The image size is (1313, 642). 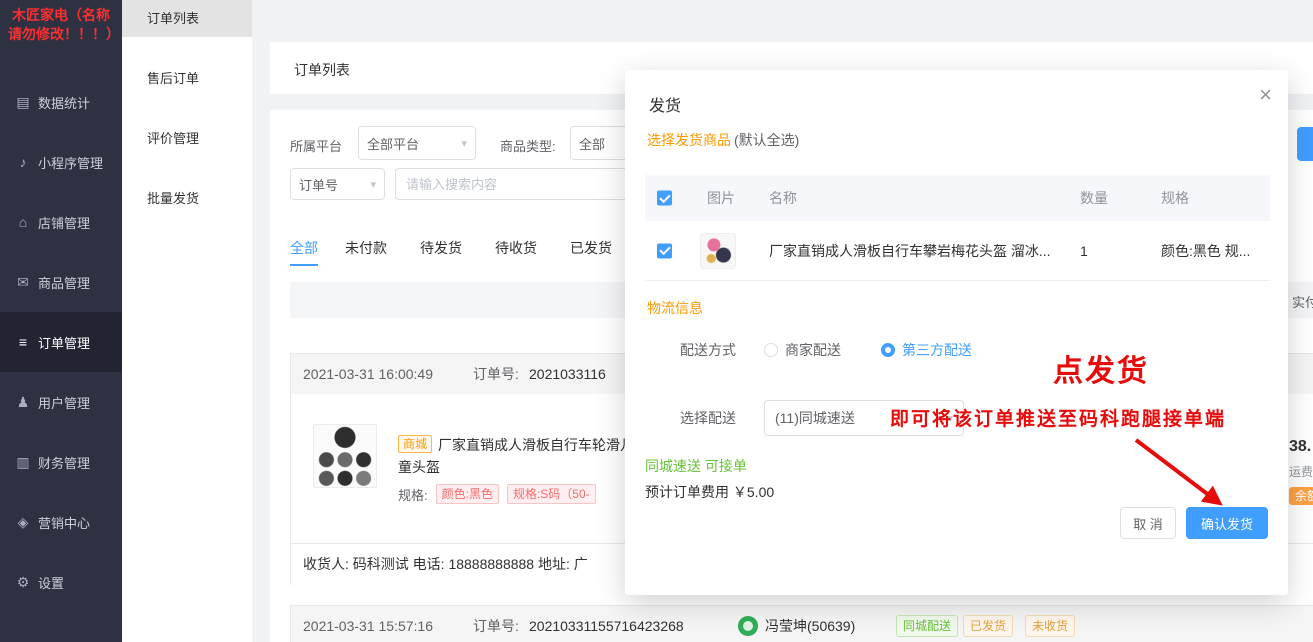 I want to click on sidebar-item-data-stats: ▤ 数据统计, so click(x=61, y=102).